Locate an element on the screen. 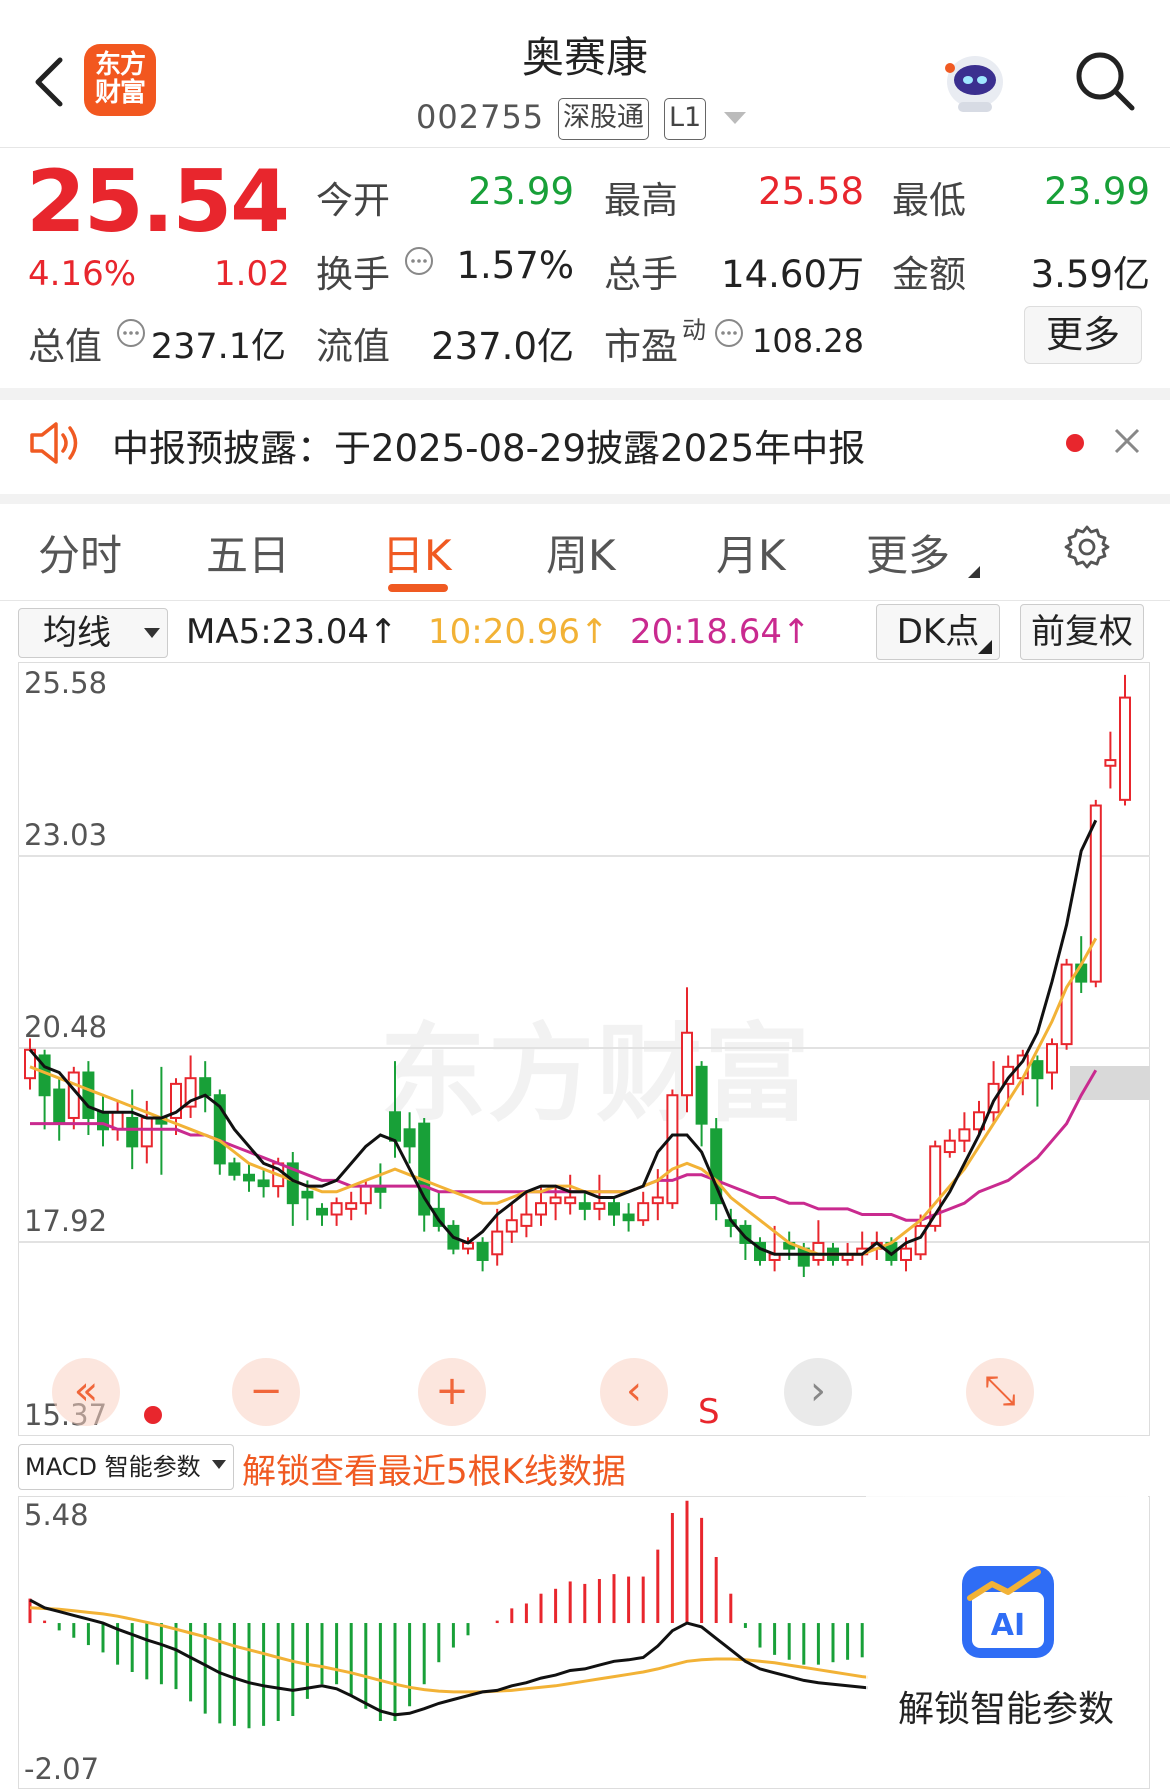 The image size is (1170, 1789). market-cap-value: 237.1亿 is located at coordinates (218, 347).